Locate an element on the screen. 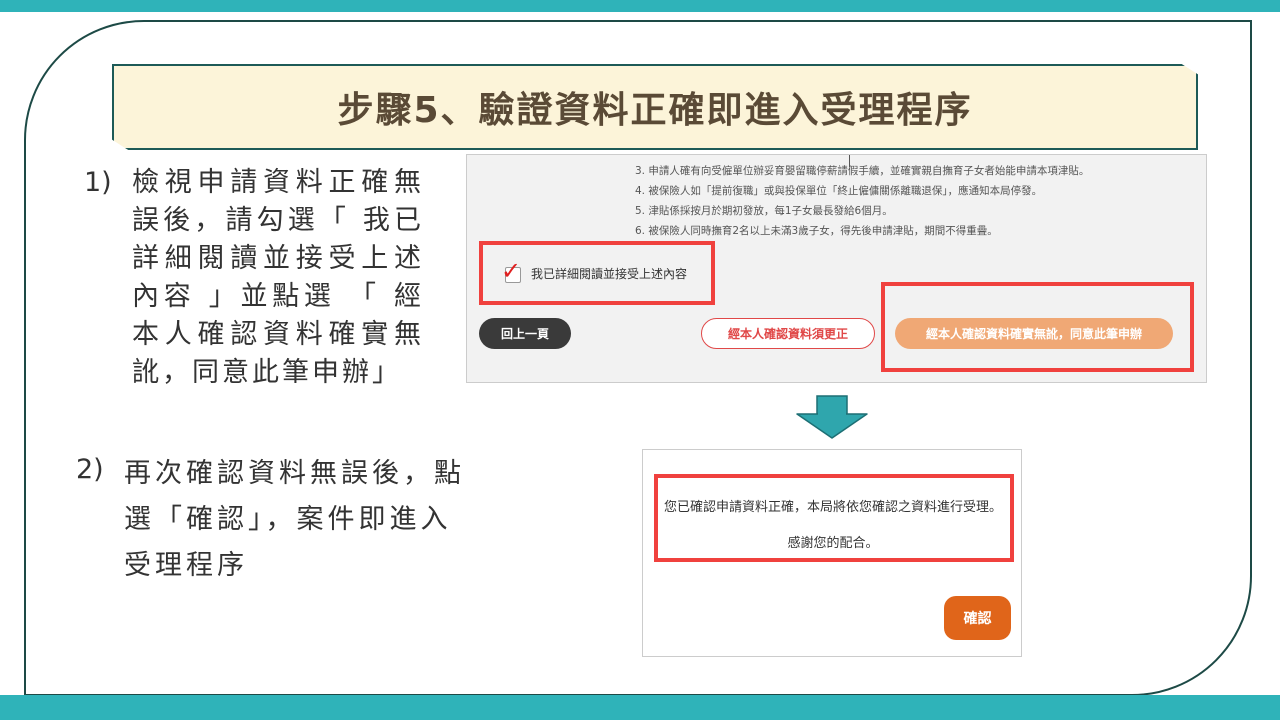  step-2-number: 2) is located at coordinates (90, 469).